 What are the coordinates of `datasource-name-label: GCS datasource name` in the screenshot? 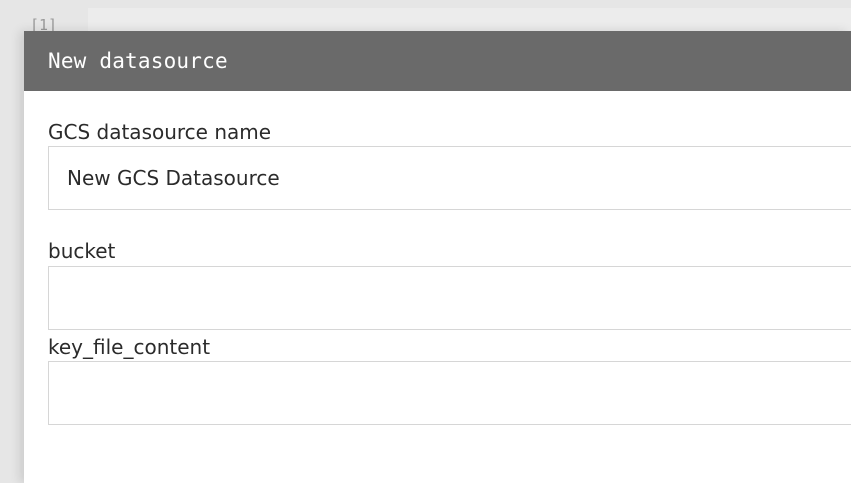 It's located at (160, 132).